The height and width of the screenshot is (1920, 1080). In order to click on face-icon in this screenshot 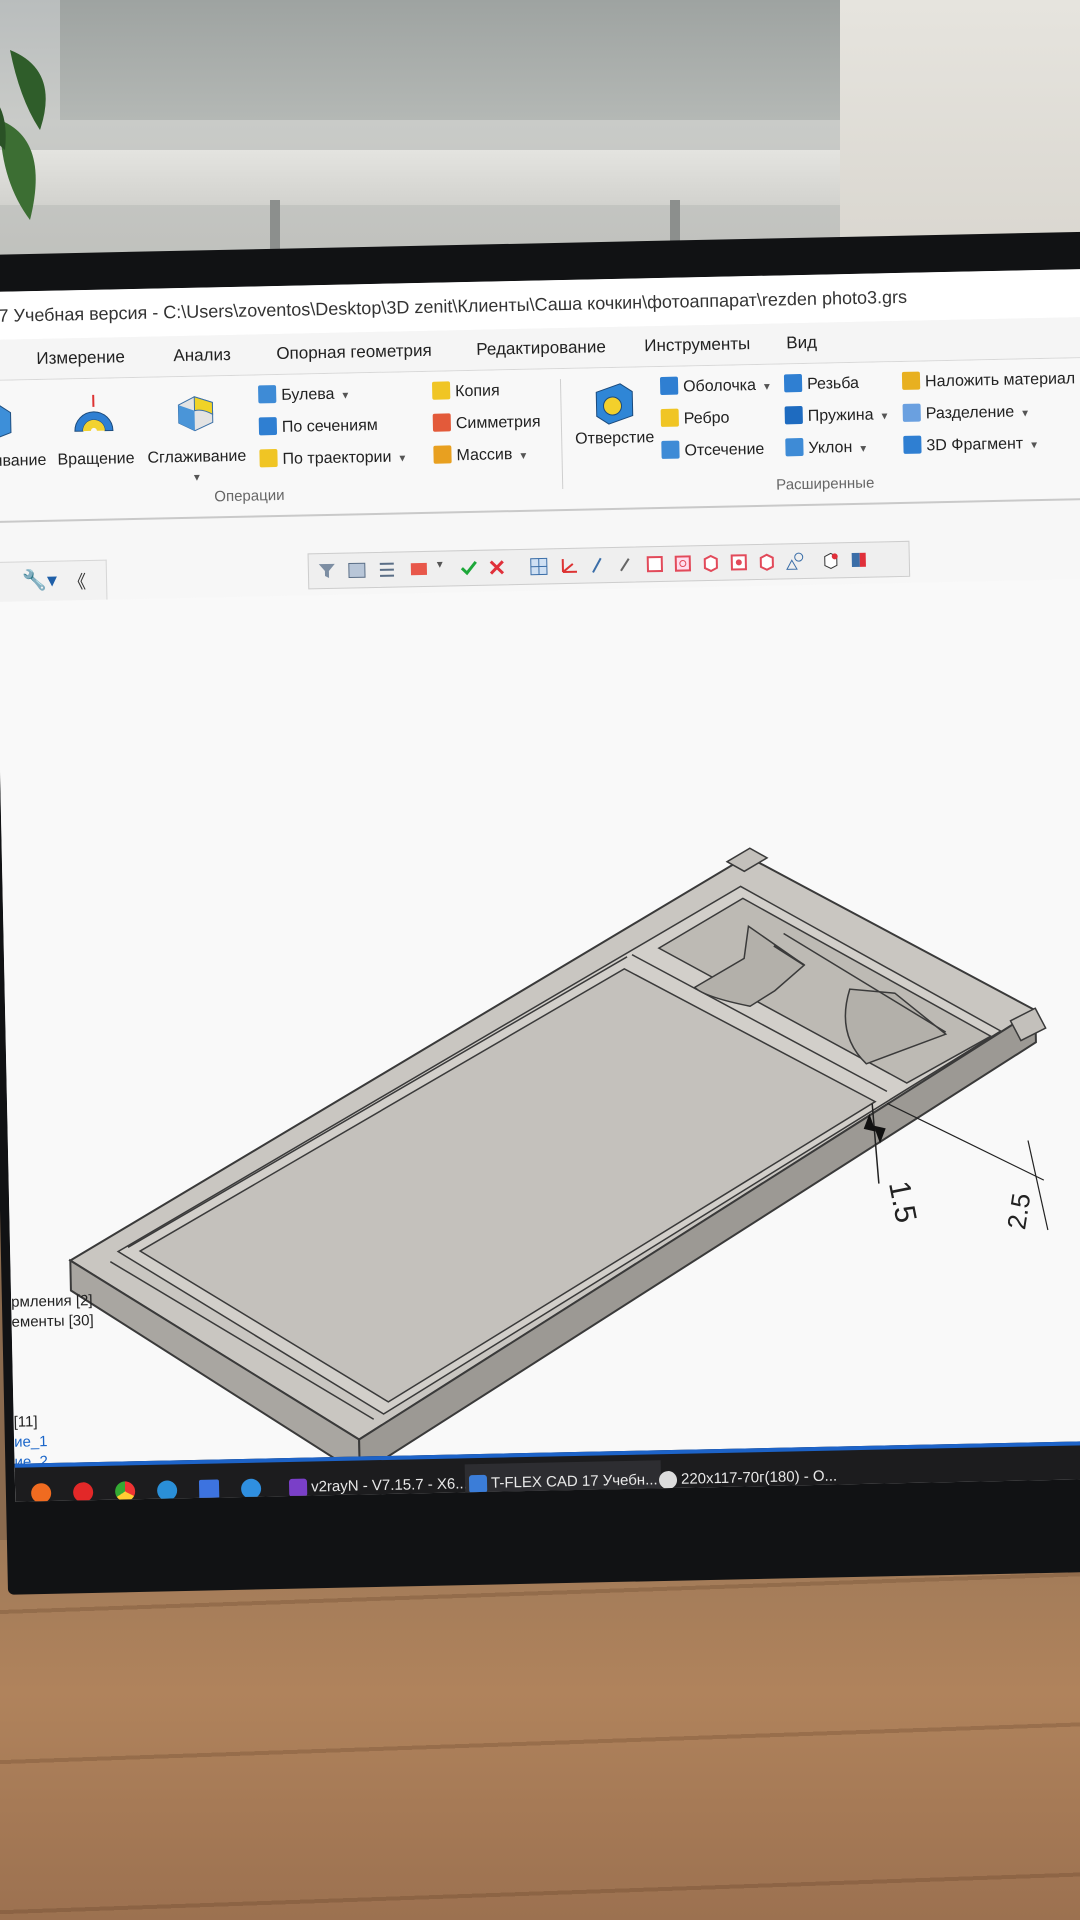, I will do `click(655, 564)`.